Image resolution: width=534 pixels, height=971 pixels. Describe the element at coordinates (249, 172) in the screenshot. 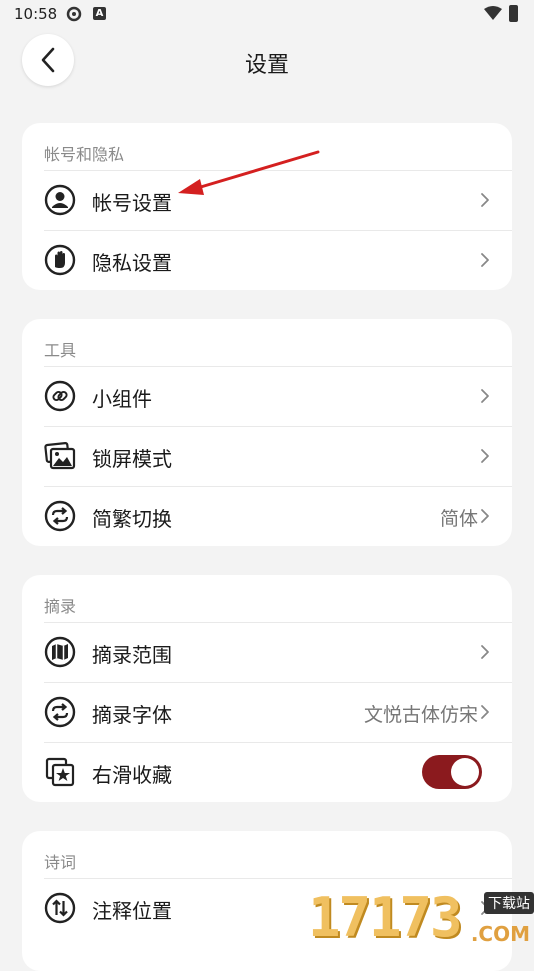

I see `annotation-arrow-icon` at that location.